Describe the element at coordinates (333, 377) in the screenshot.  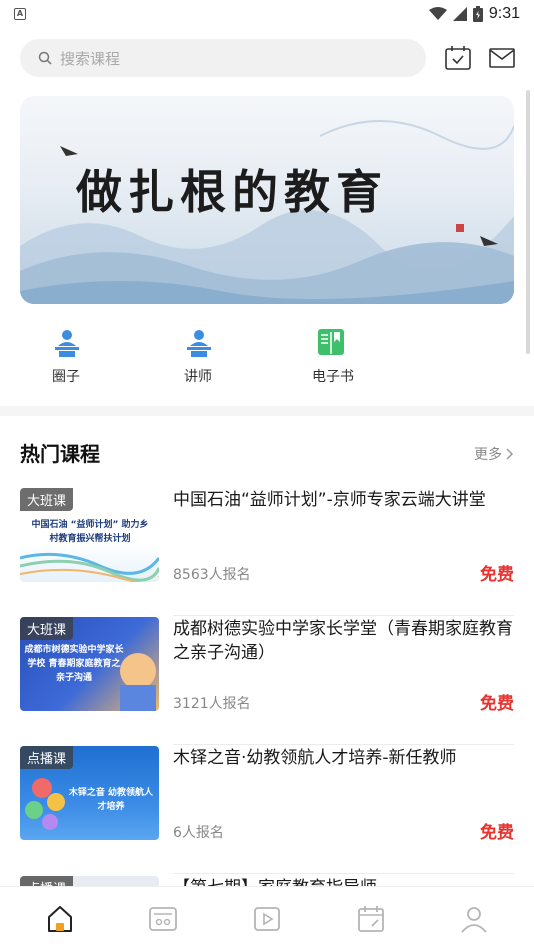
I see `nav-label-ebook: 电子书` at that location.